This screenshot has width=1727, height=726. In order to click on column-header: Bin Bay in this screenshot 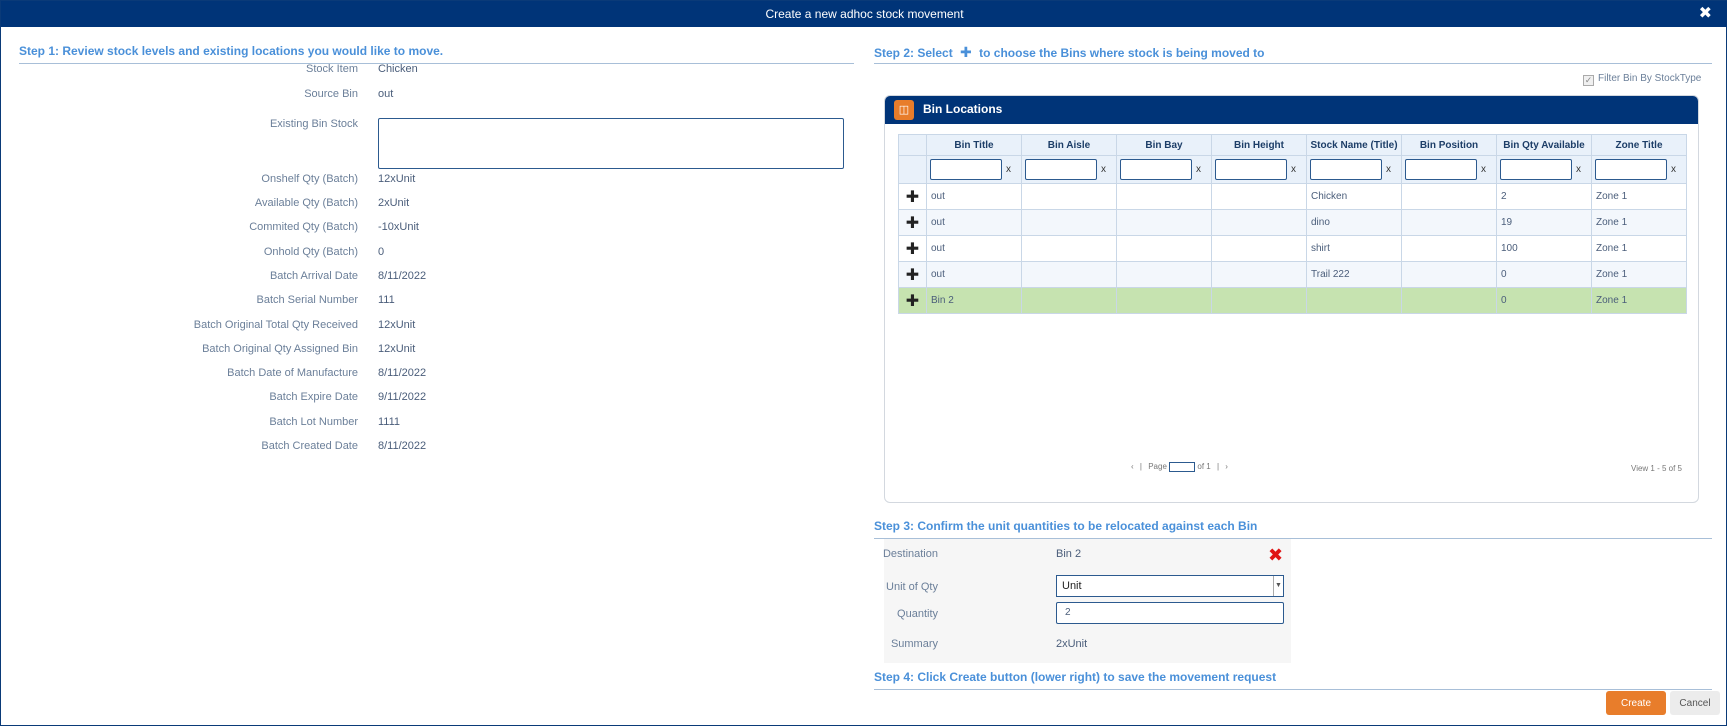, I will do `click(1164, 145)`.